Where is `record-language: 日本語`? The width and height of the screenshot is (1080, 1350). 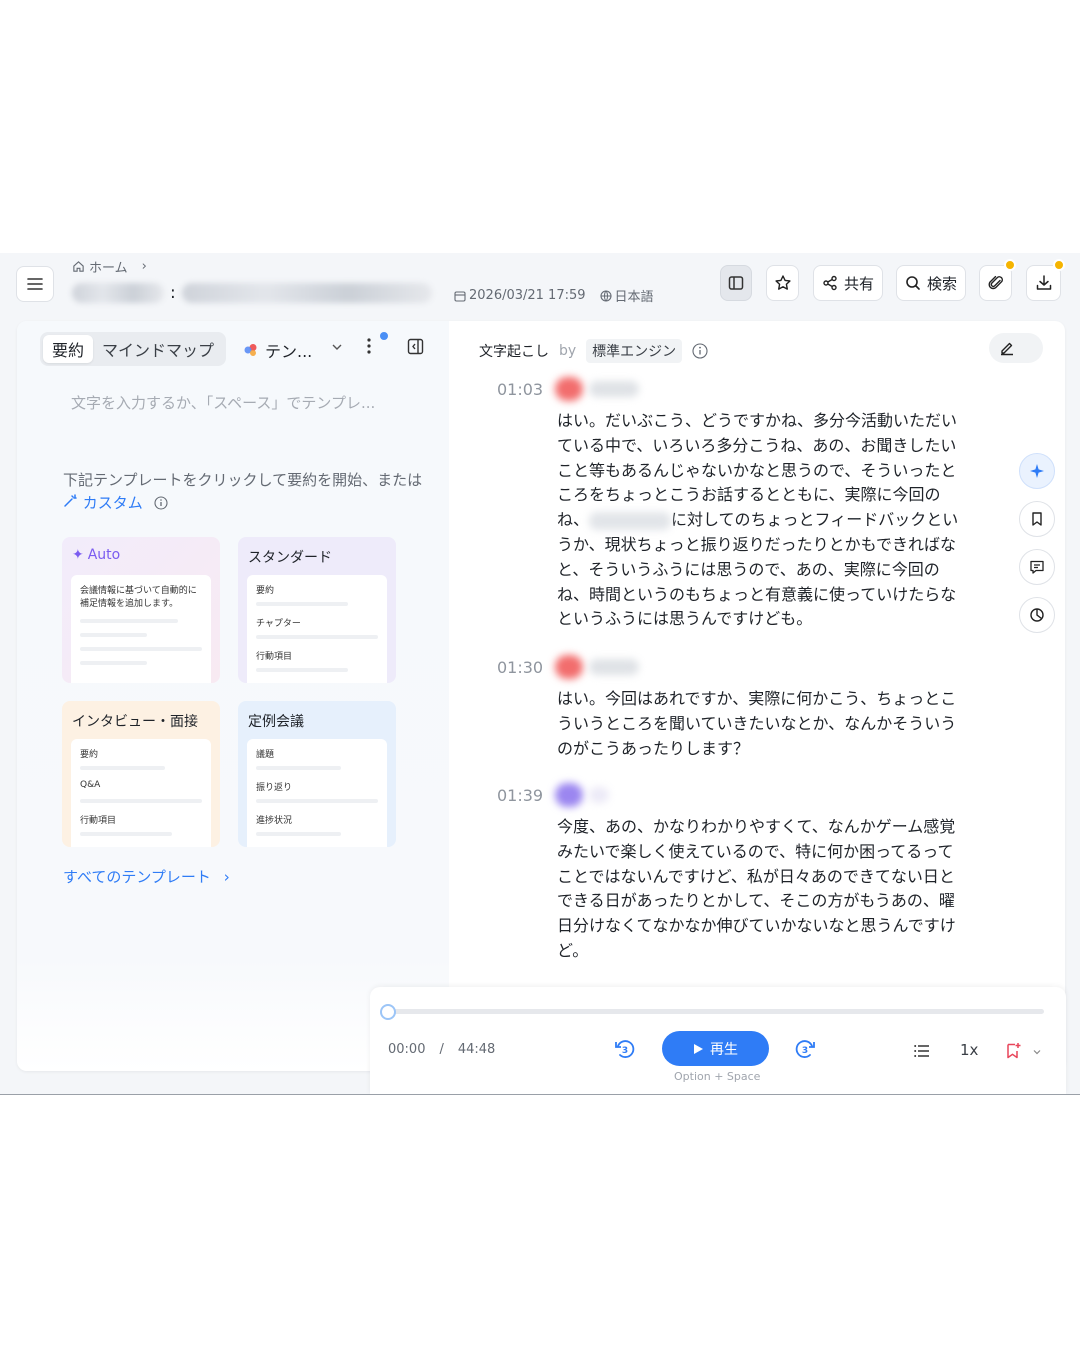
record-language: 日本語 is located at coordinates (634, 295).